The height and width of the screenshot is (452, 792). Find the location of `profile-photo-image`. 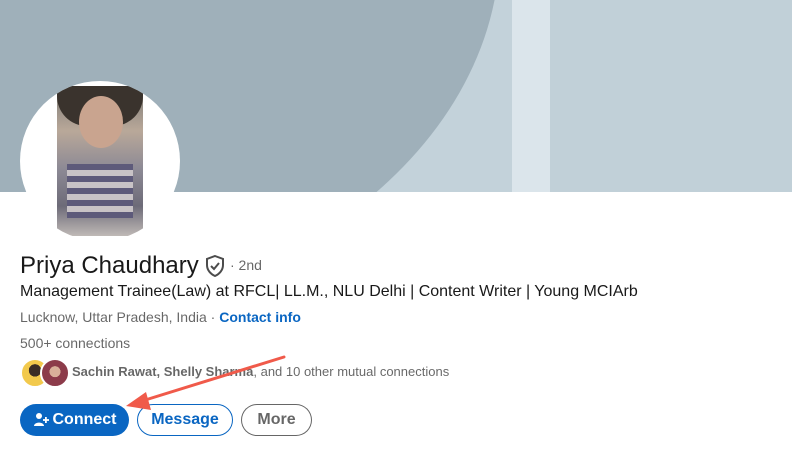

profile-photo-image is located at coordinates (100, 161).